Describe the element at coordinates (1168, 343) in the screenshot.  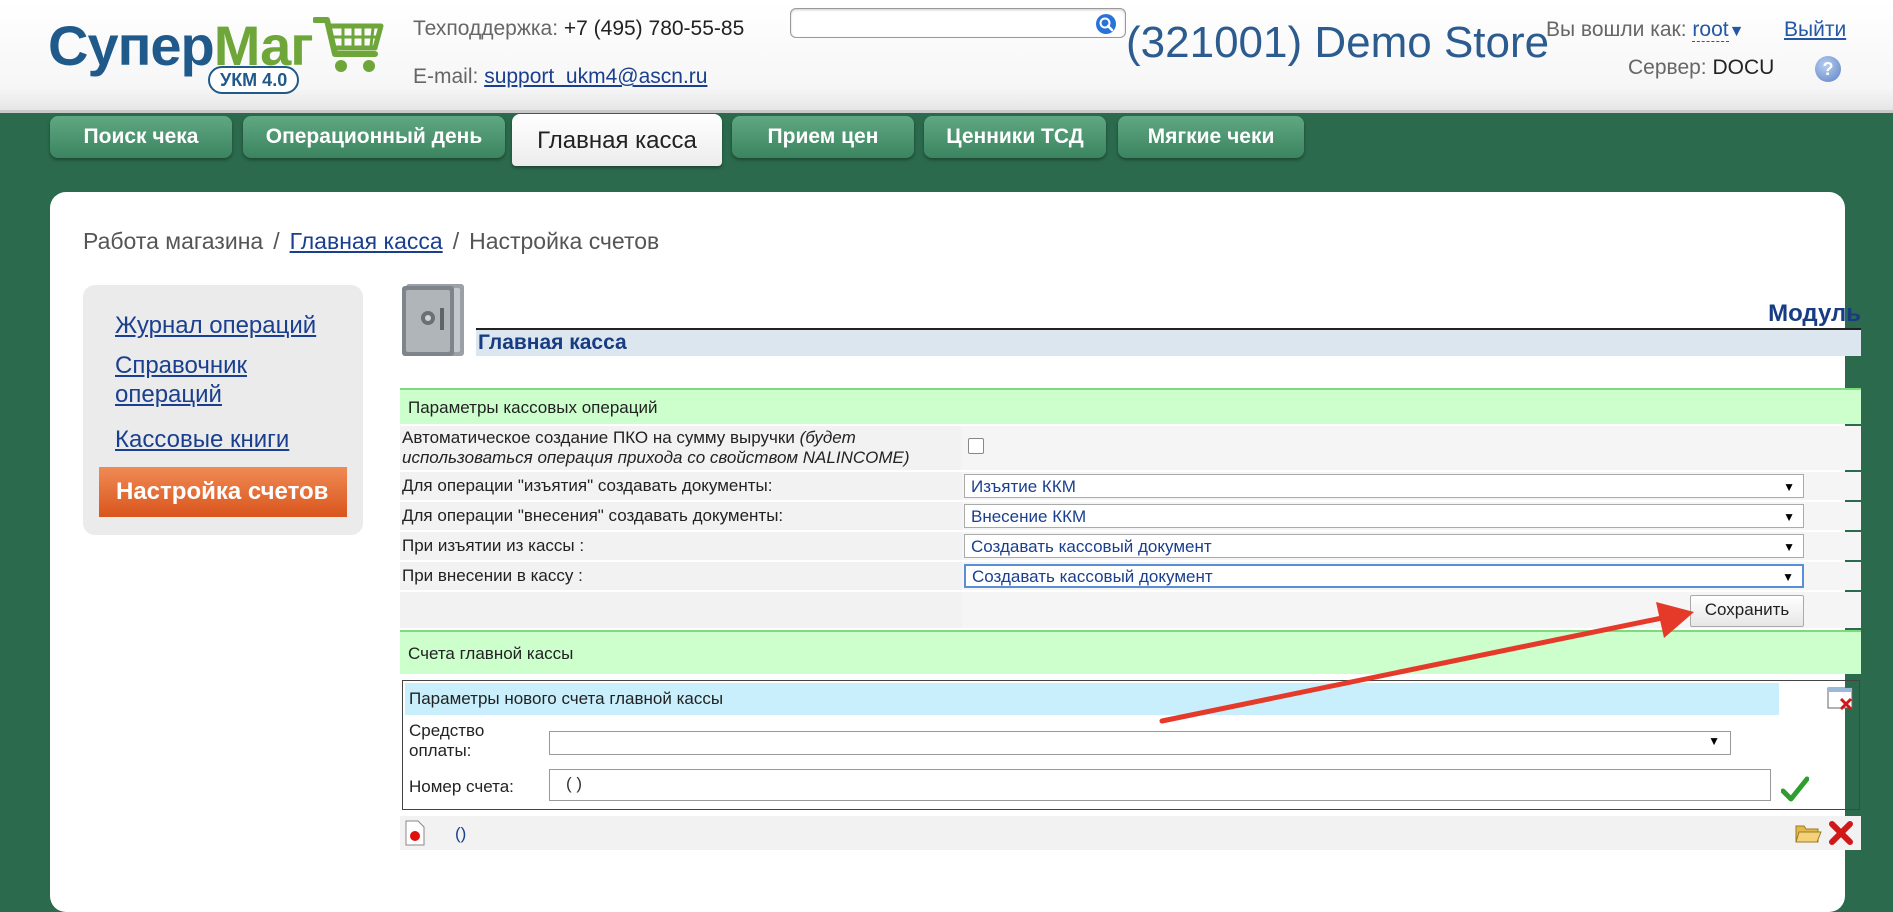
I see `module-name: Главная касса` at that location.